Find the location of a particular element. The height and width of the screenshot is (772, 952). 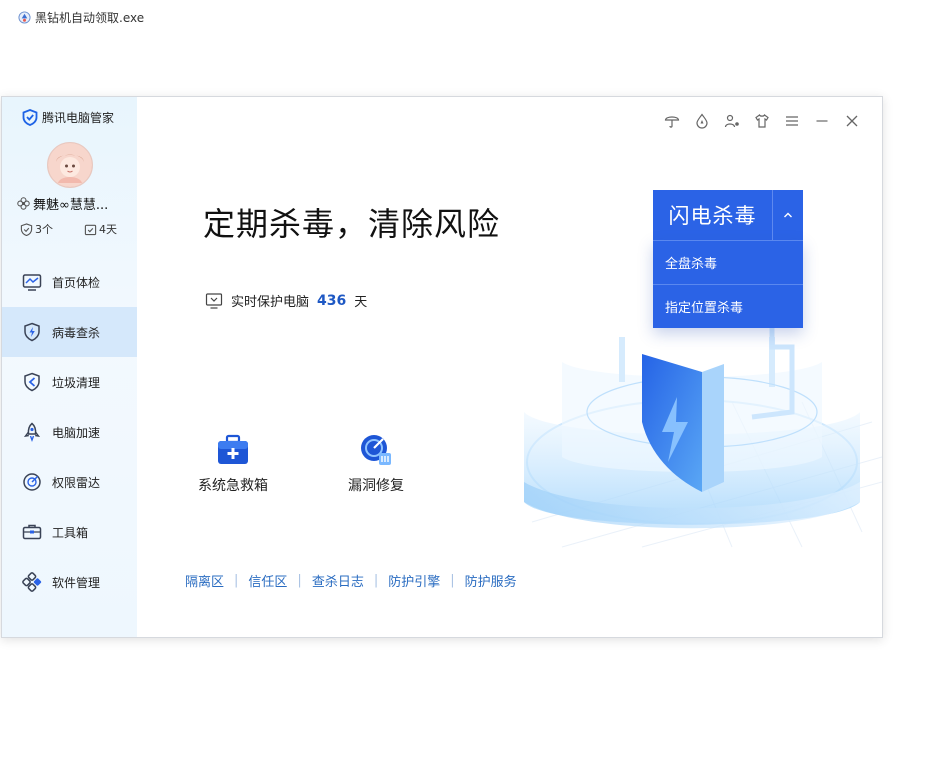

scan-options-toggle is located at coordinates (788, 215).